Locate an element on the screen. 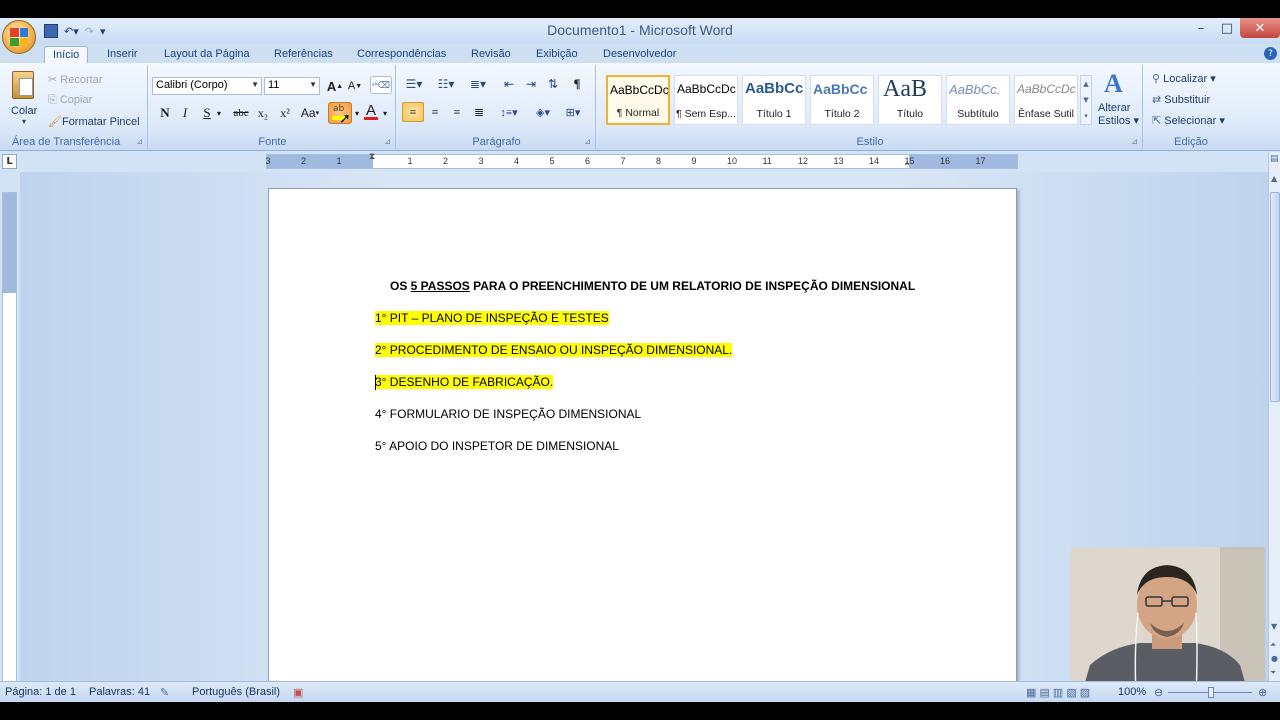  style-subtle-emphasis: AaBbCcDc Ênfase Sutil is located at coordinates (1046, 100).